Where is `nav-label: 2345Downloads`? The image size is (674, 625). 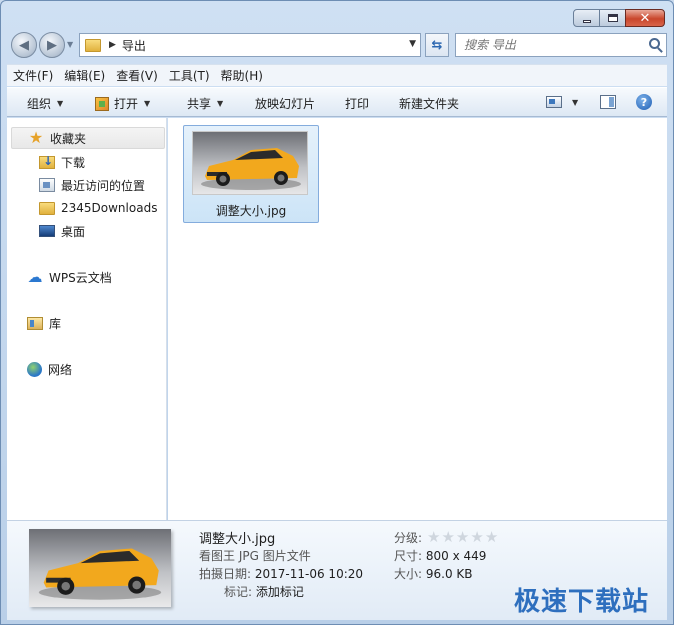
nav-label: 2345Downloads is located at coordinates (109, 208).